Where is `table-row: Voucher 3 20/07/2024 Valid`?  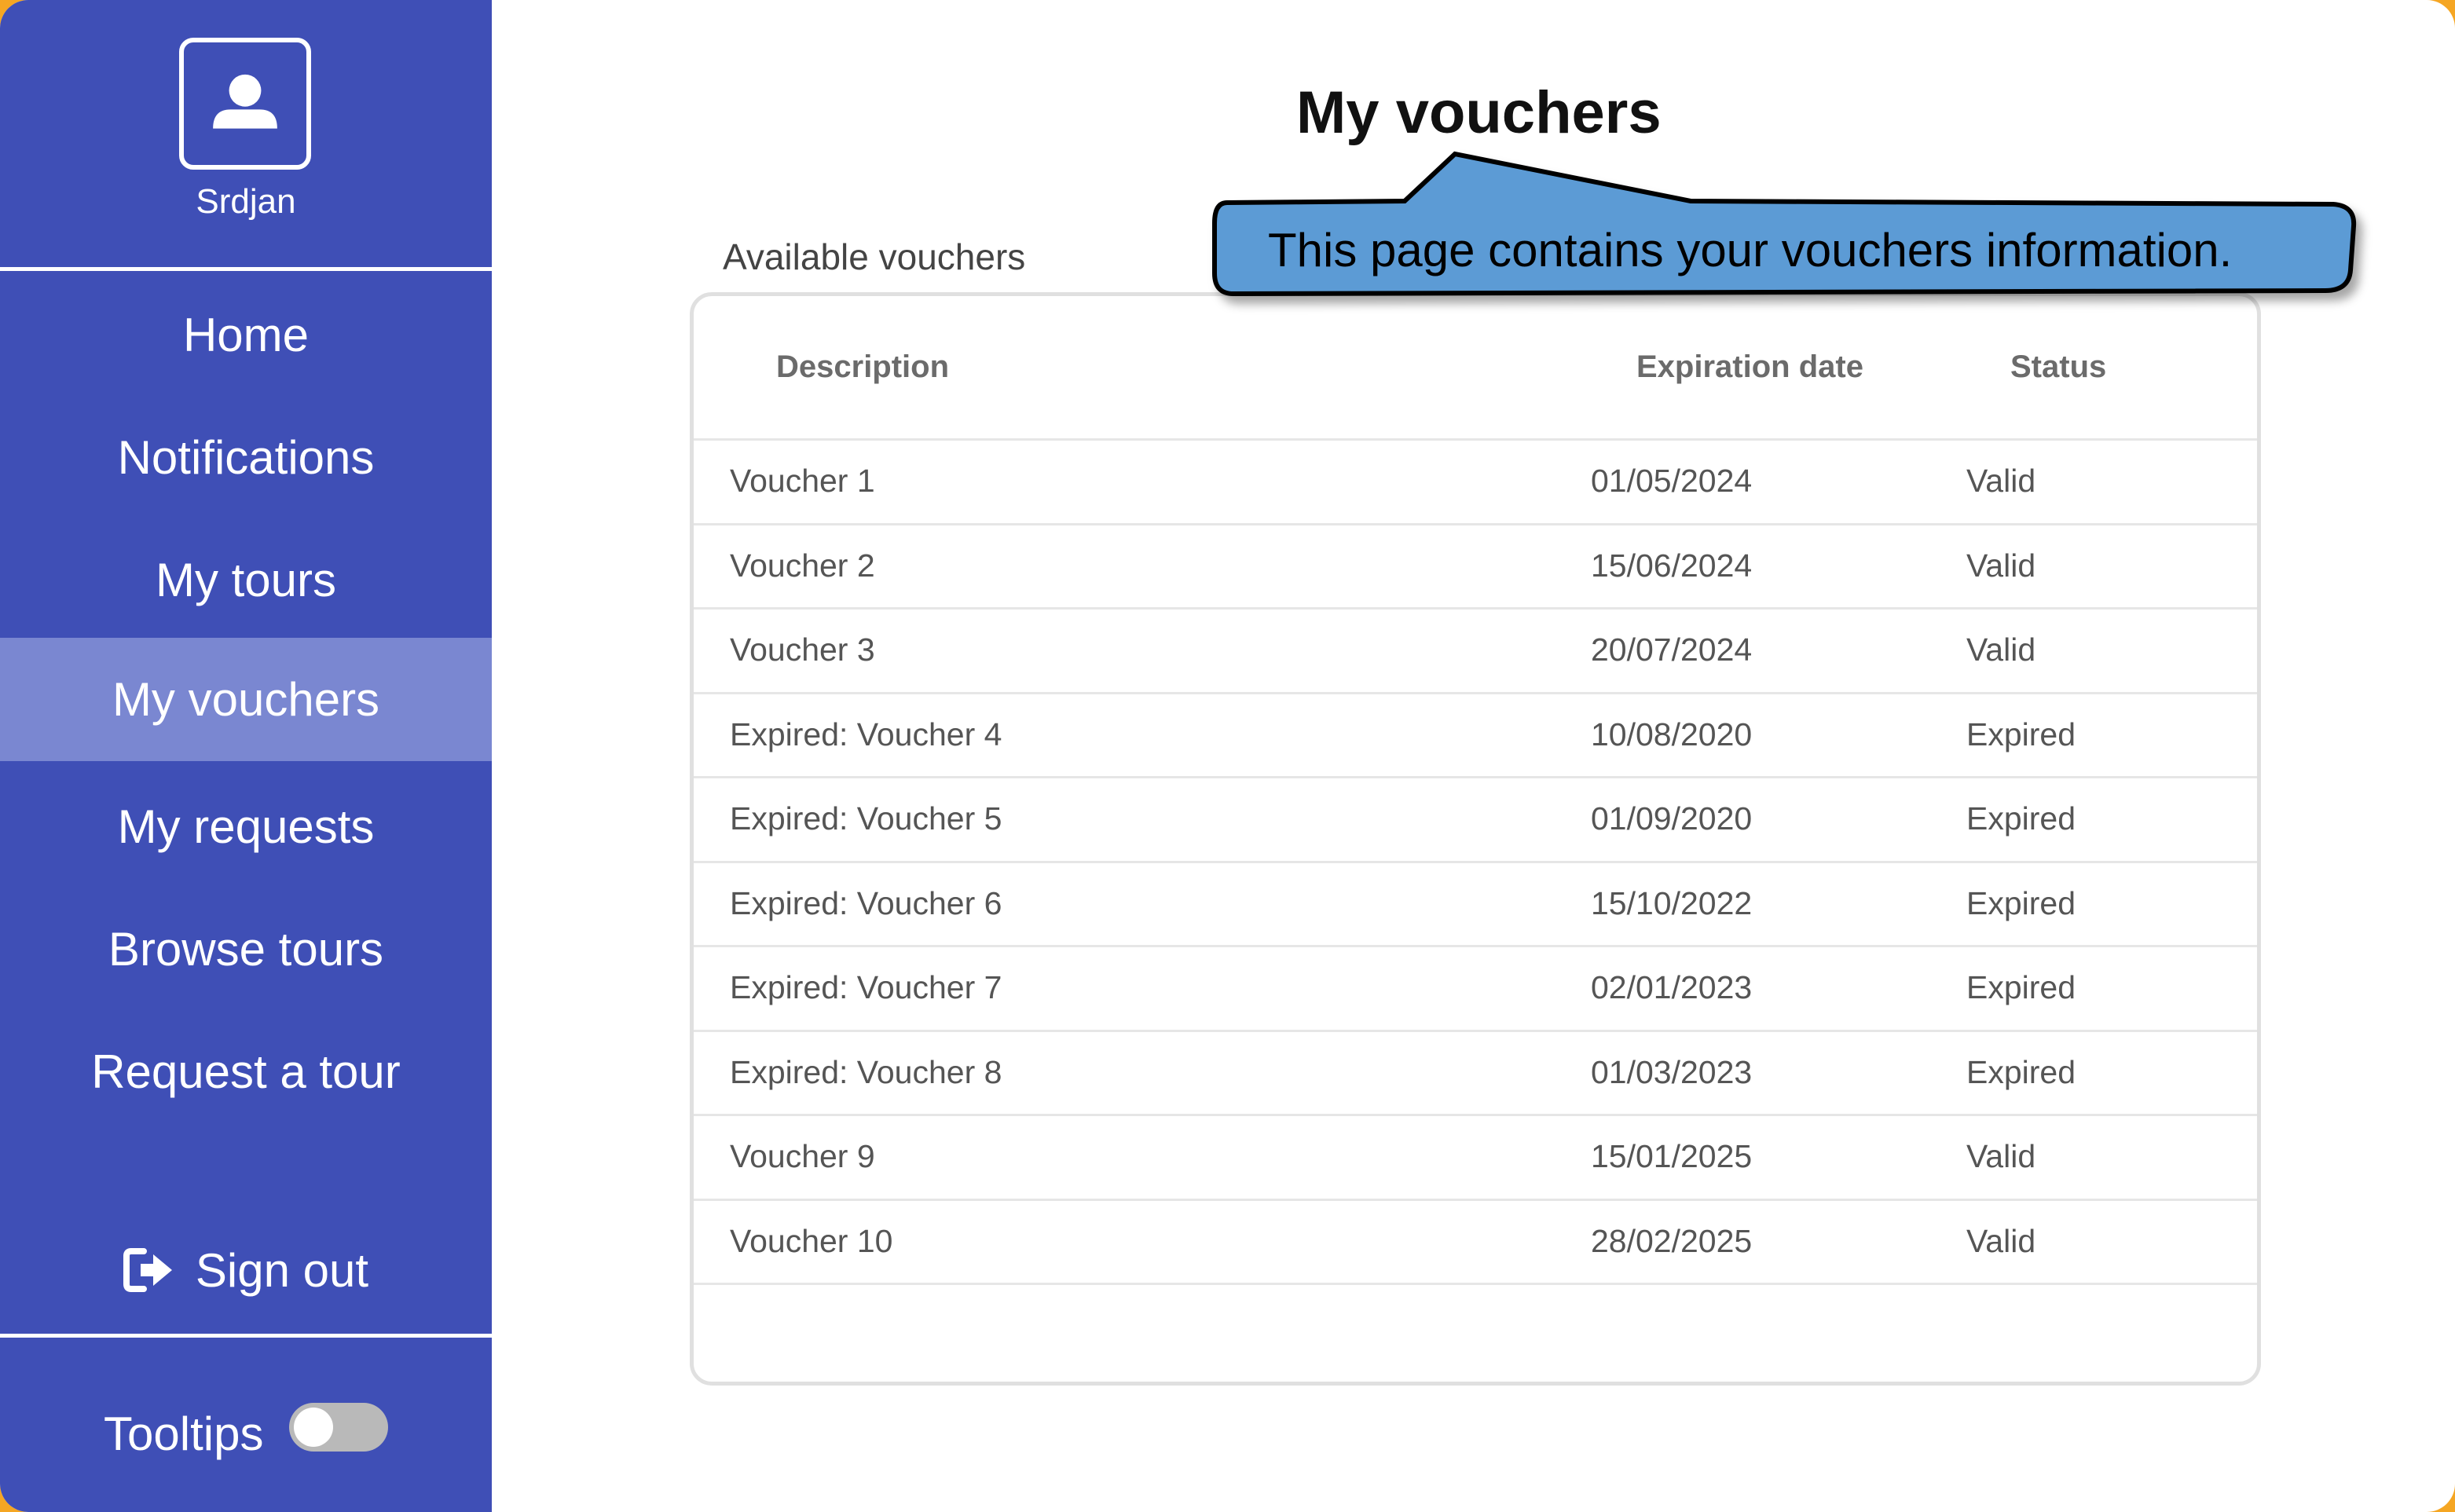 table-row: Voucher 3 20/07/2024 Valid is located at coordinates (1475, 652).